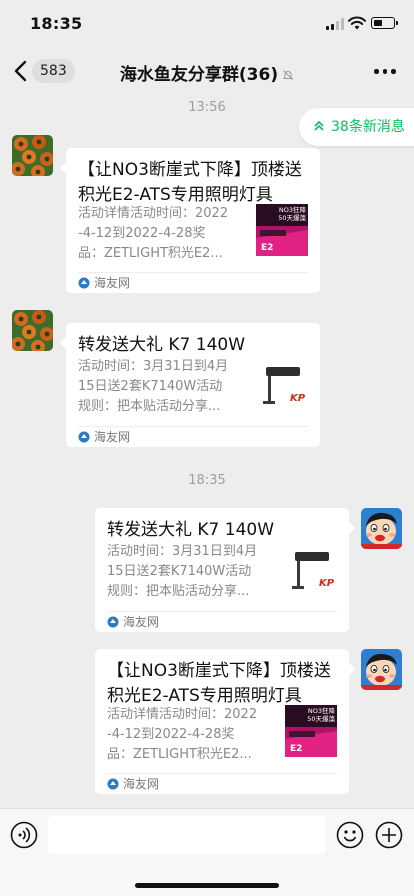 This screenshot has width=414, height=896. I want to click on chat-header: 583 海水鱼友分享群(36), so click(207, 71).